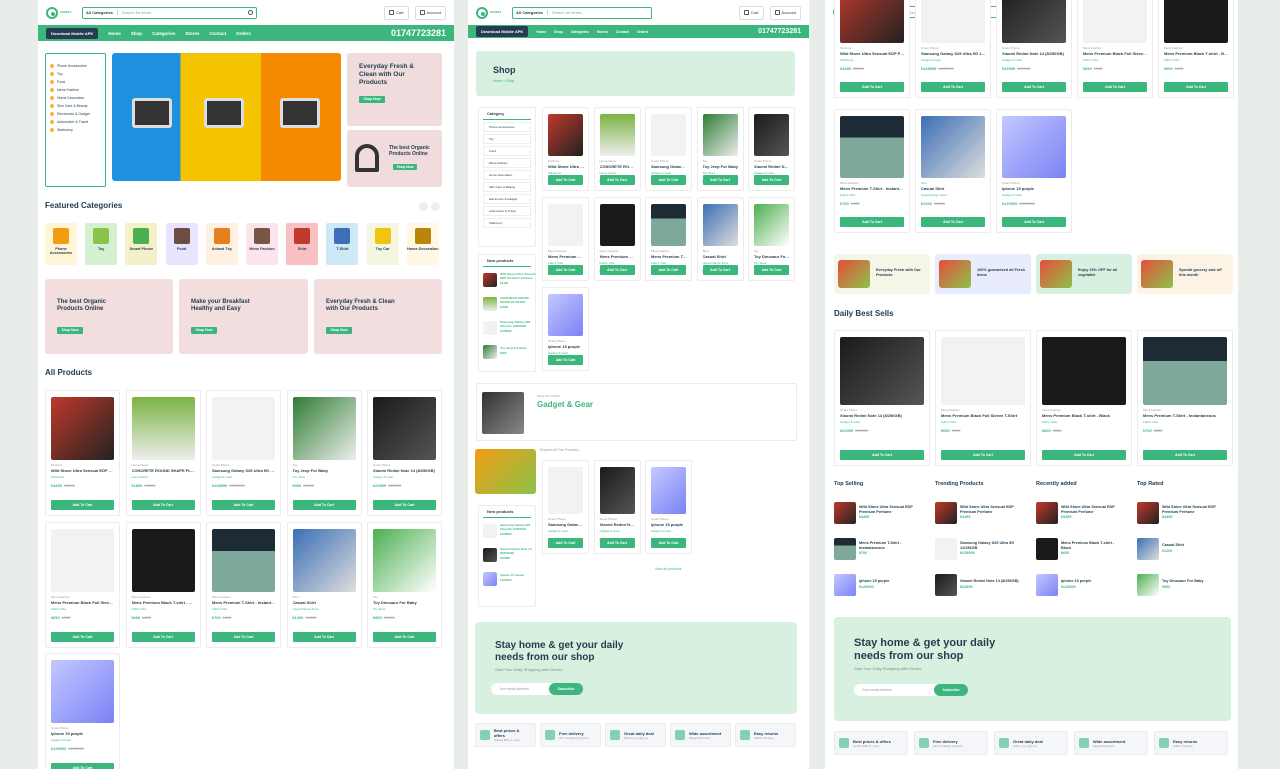 Image resolution: width=1280 pixels, height=769 pixels. I want to click on deal-banner: Special grocery sale off this month, so click(1185, 274).